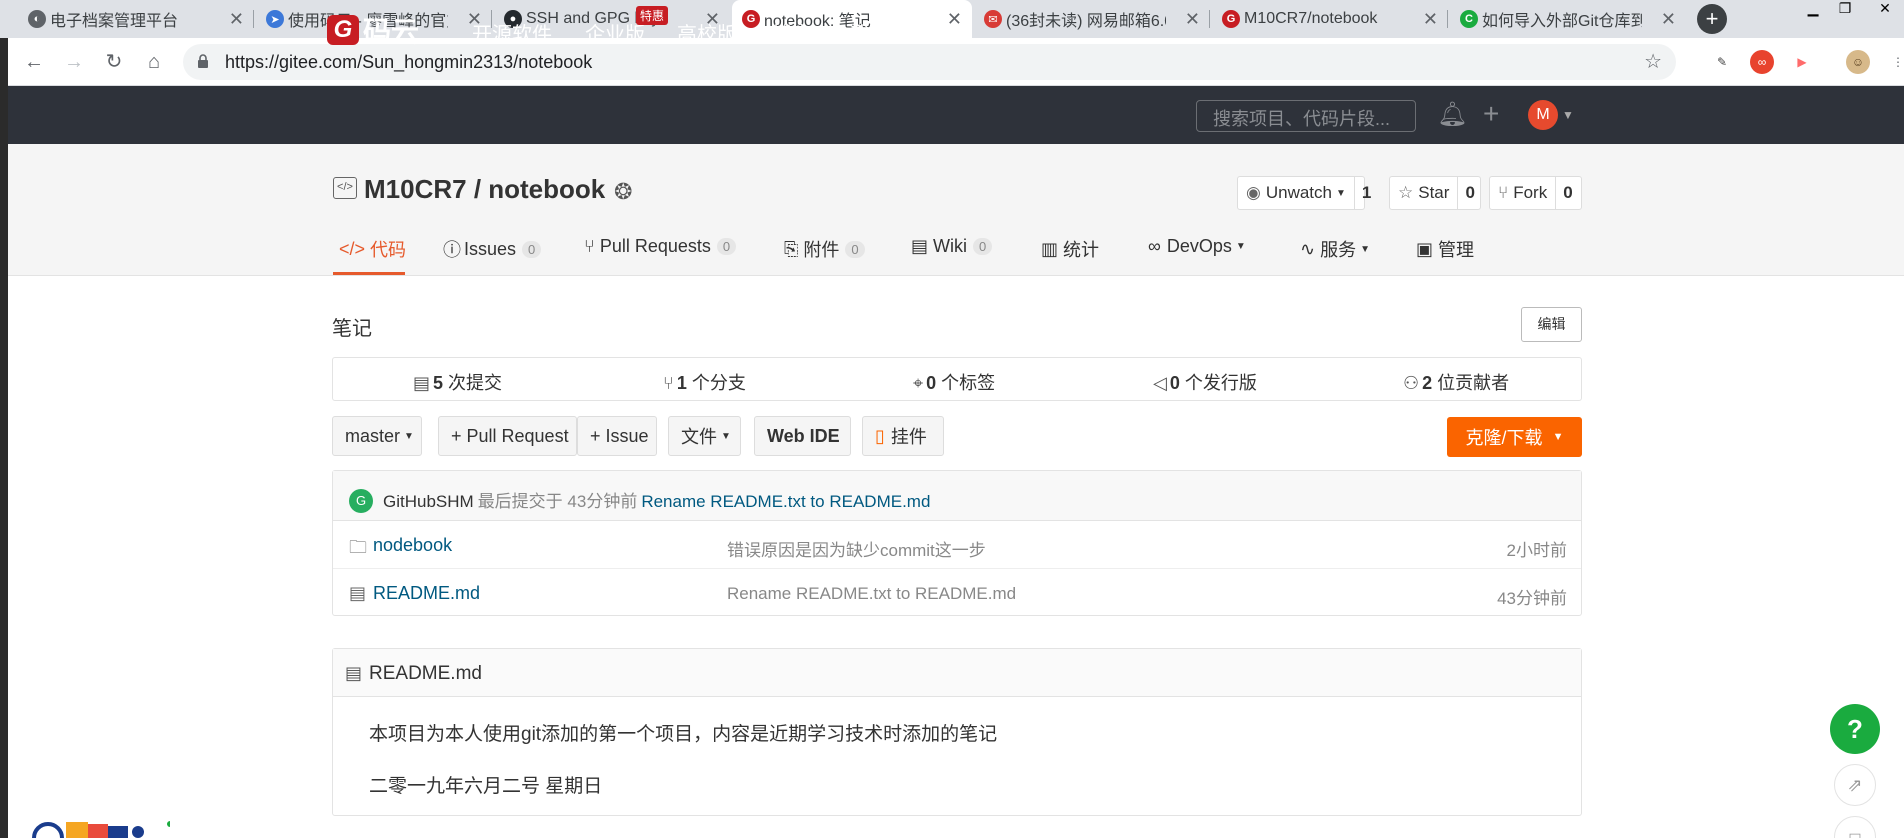 The height and width of the screenshot is (838, 1904). I want to click on readme-line: 二零一九年六月二号 星期日, so click(486, 786).